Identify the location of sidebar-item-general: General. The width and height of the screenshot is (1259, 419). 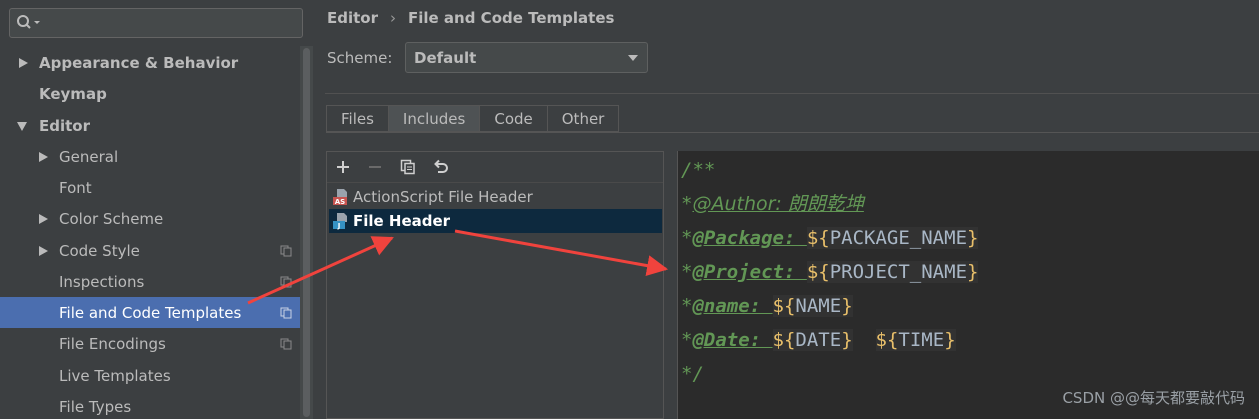
(156, 156).